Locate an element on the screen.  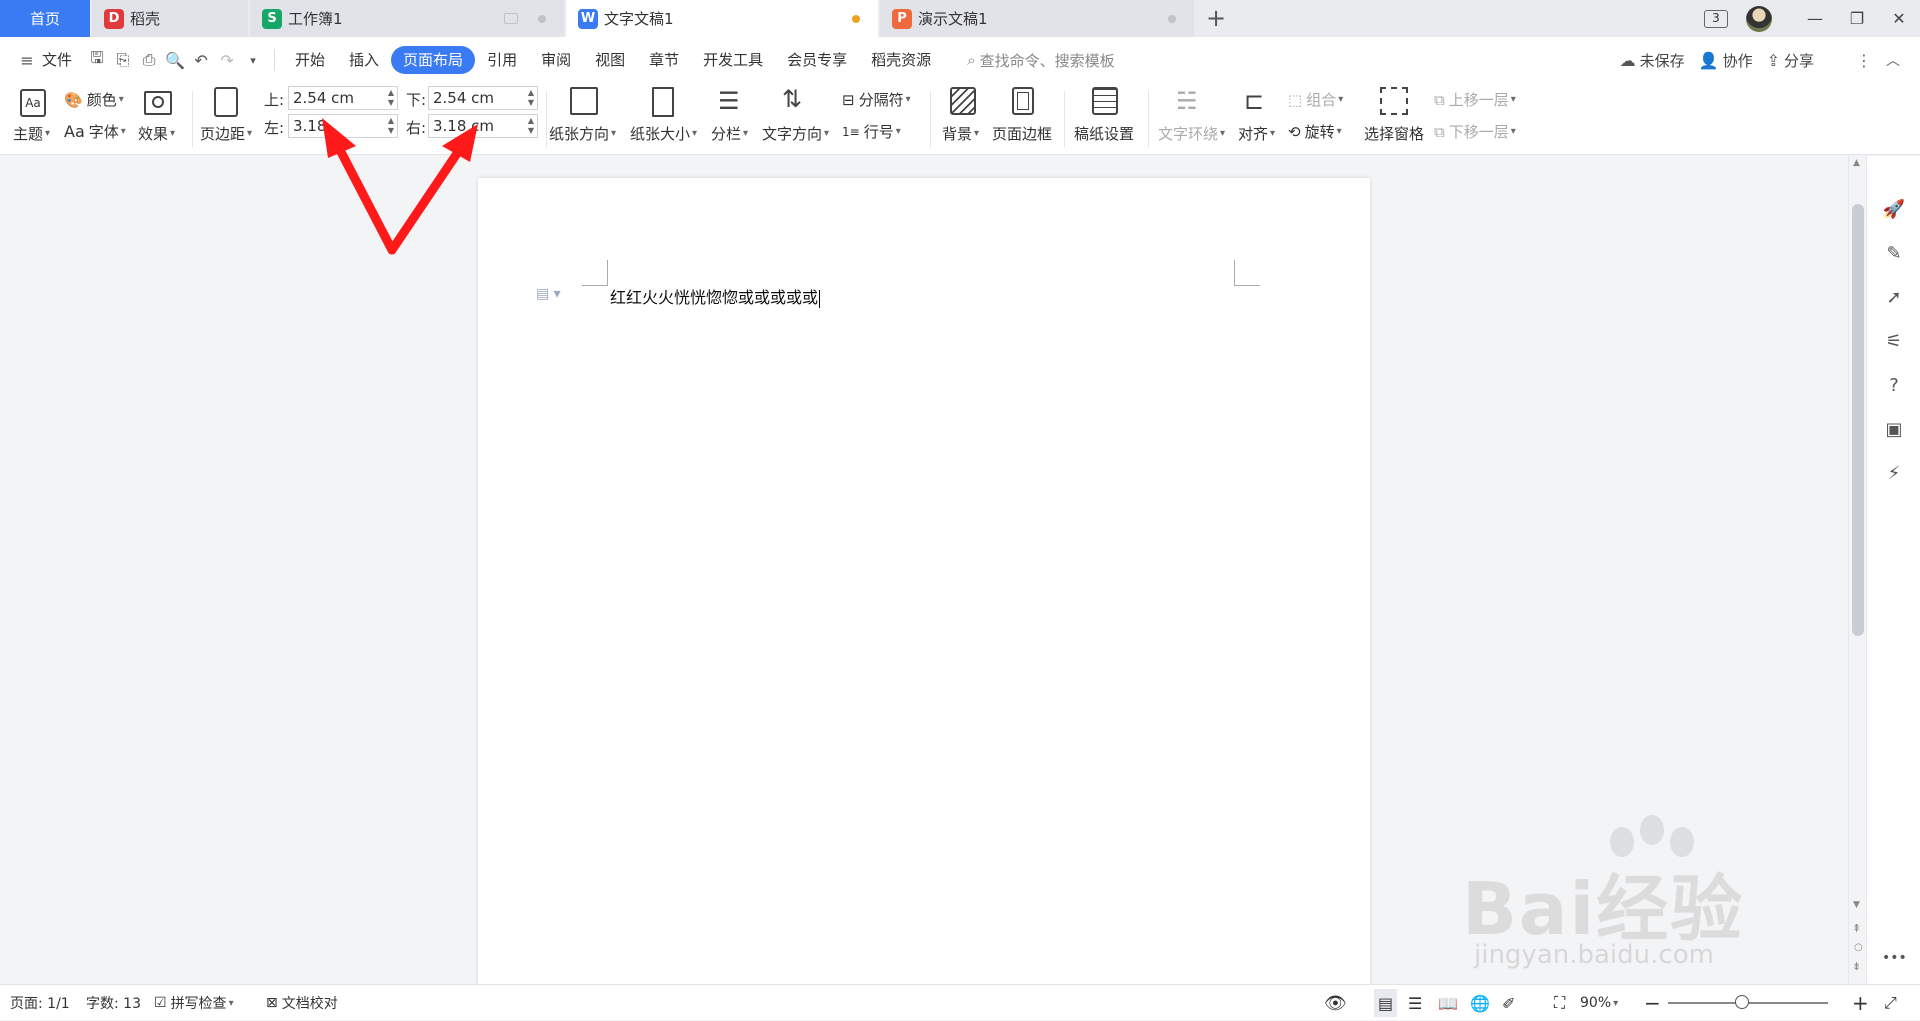
command-search: ⌕ 查找命令、搜索模板 is located at coordinates (1040, 60).